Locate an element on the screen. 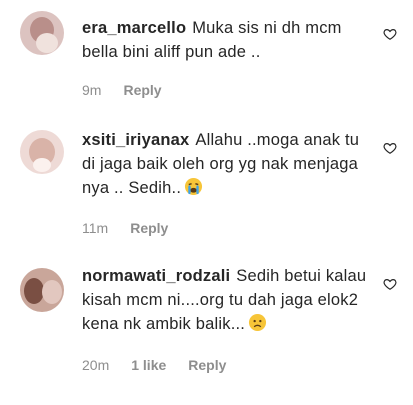 Image resolution: width=413 pixels, height=405 pixels. comment-meta: 20m 1 like Reply is located at coordinates (154, 365).